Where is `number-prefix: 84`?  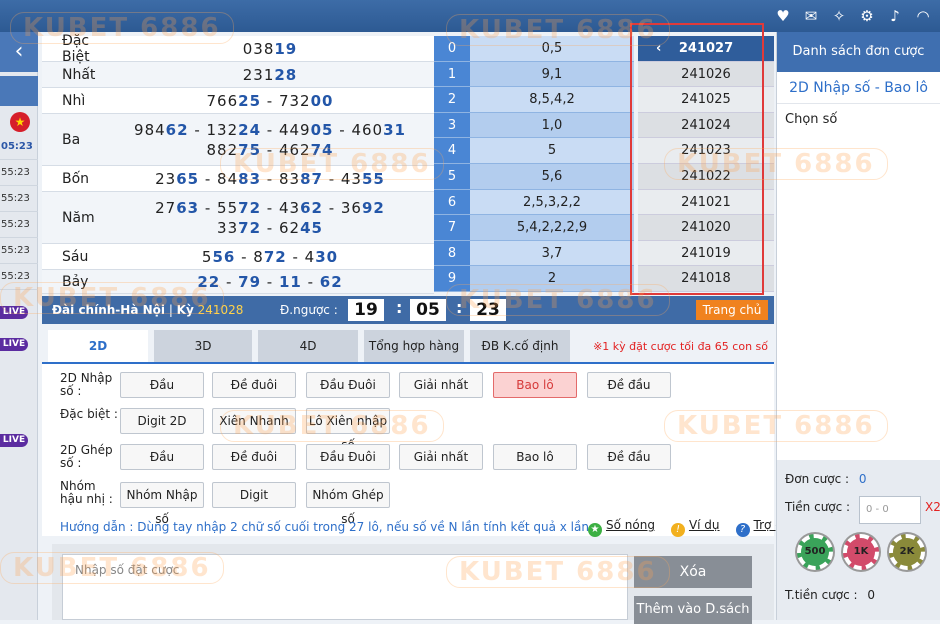 number-prefix: 84 is located at coordinates (228, 178).